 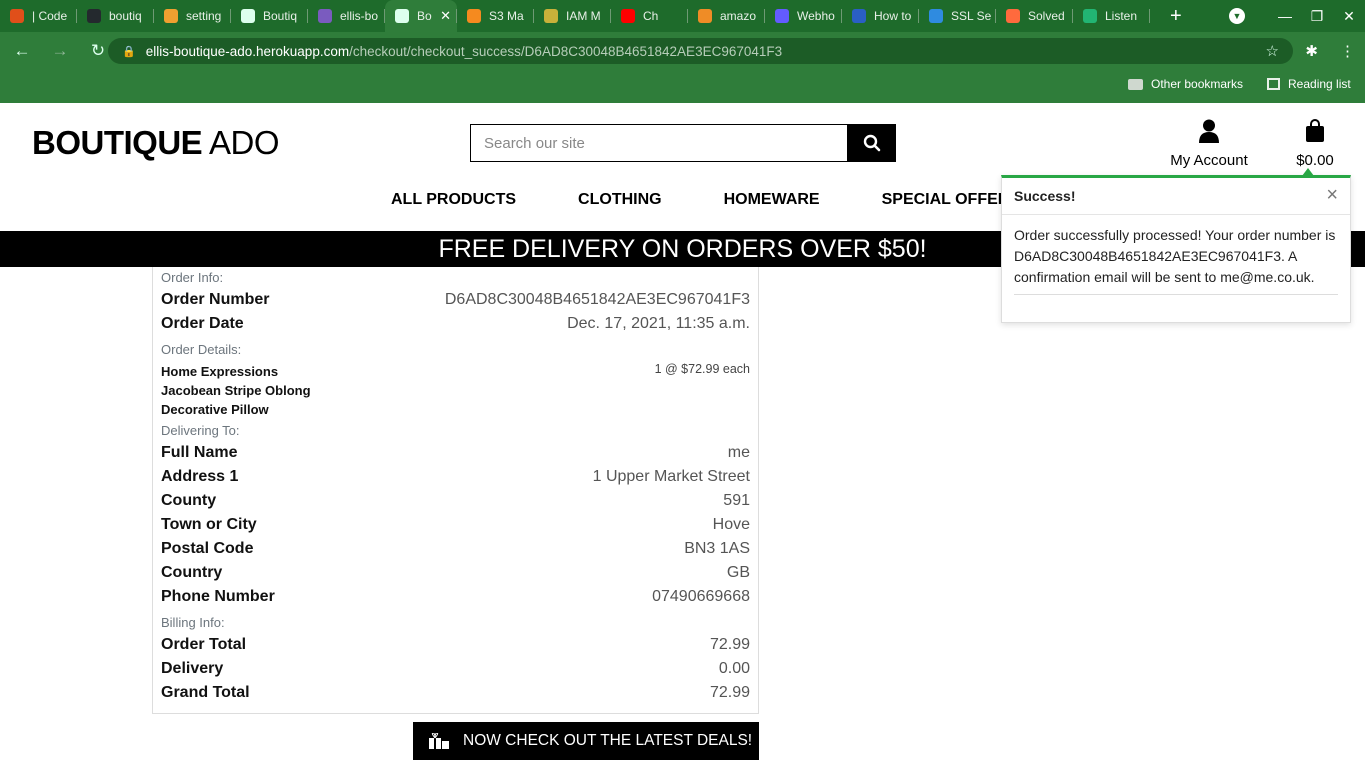 What do you see at coordinates (1319, 84) in the screenshot?
I see `reading-list-label: Reading list` at bounding box center [1319, 84].